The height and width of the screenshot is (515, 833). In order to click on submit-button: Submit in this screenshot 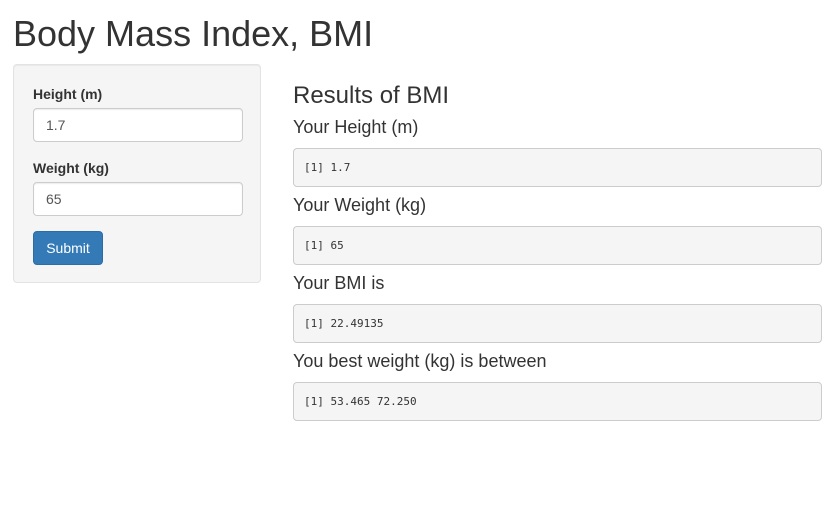, I will do `click(68, 248)`.